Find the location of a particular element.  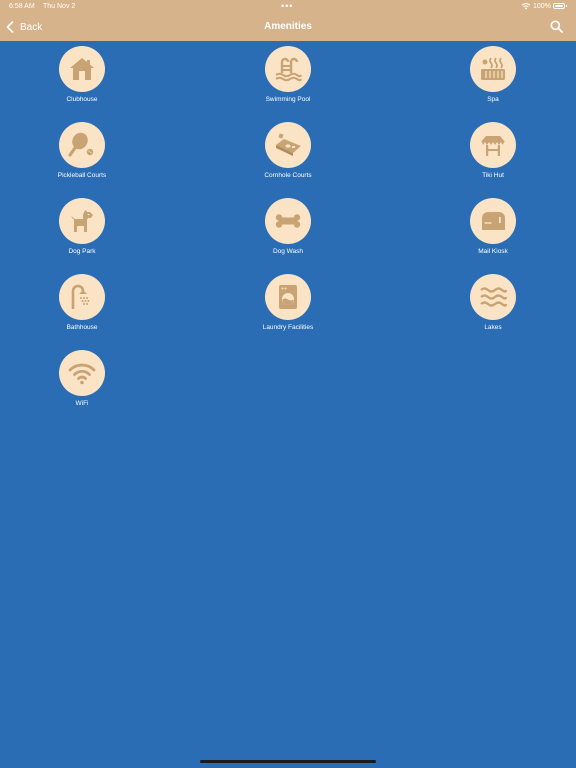

amenity-label: Clubhouse is located at coordinates (82, 99).